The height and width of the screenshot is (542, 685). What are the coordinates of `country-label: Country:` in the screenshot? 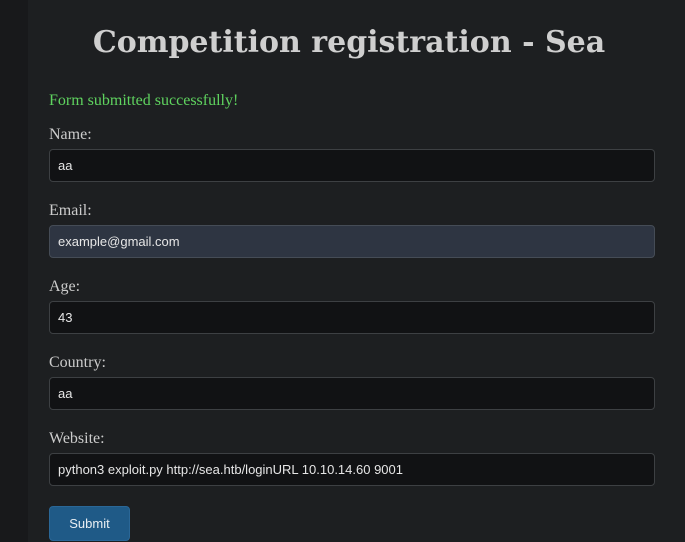 It's located at (77, 362).